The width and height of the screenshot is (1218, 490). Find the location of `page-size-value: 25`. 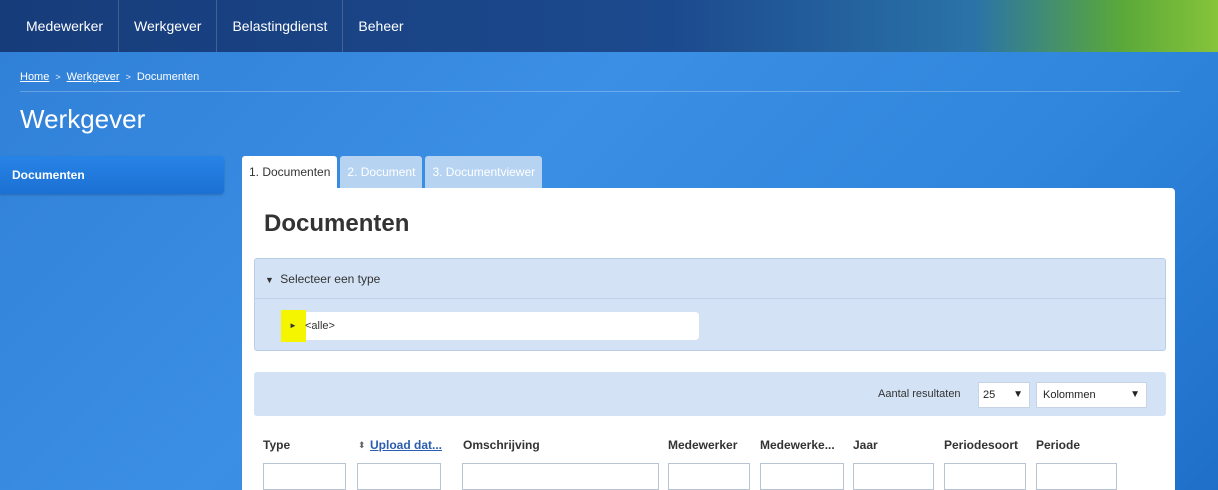

page-size-value: 25 is located at coordinates (989, 395).